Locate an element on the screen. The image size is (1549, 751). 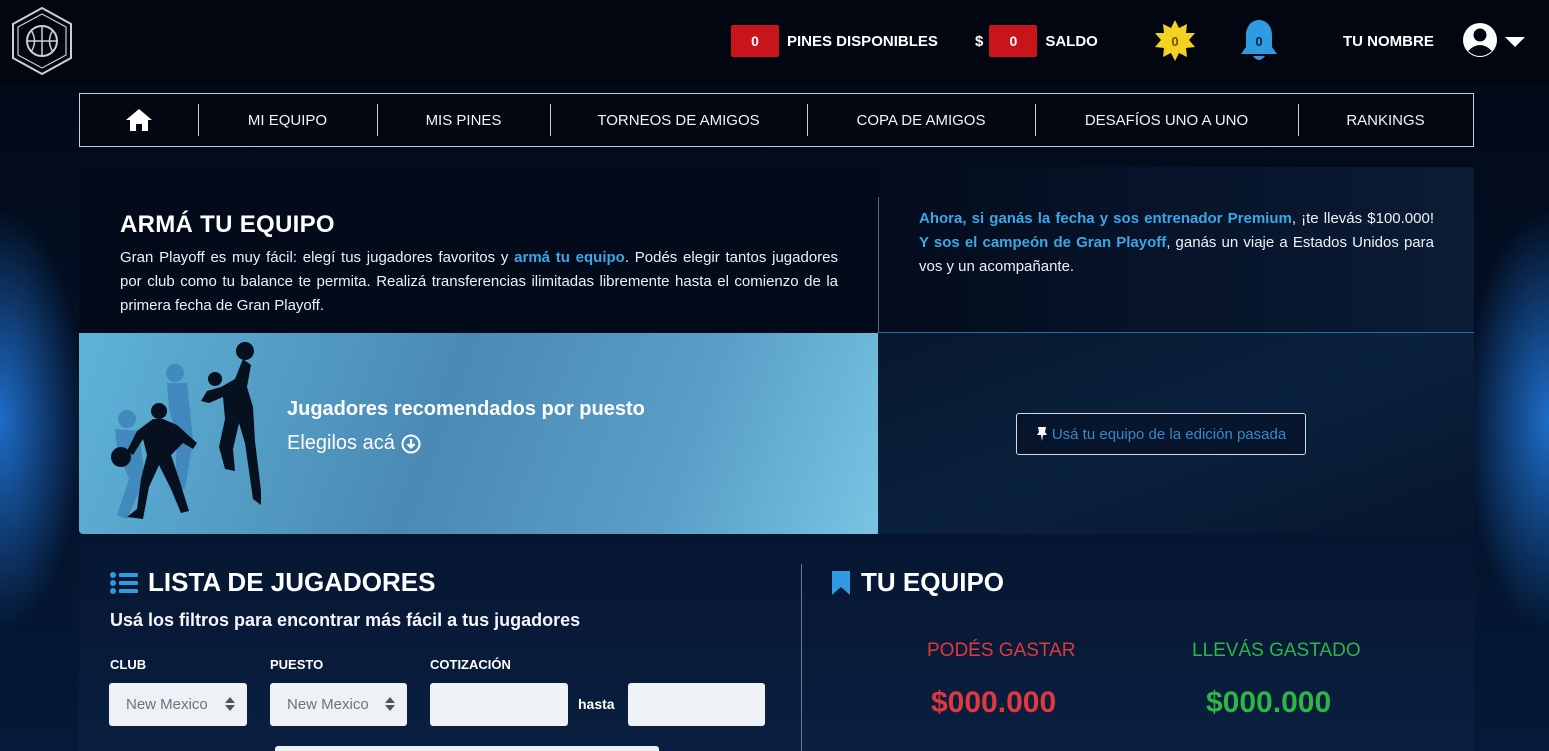
balance-count-badge: 0 is located at coordinates (1013, 41).